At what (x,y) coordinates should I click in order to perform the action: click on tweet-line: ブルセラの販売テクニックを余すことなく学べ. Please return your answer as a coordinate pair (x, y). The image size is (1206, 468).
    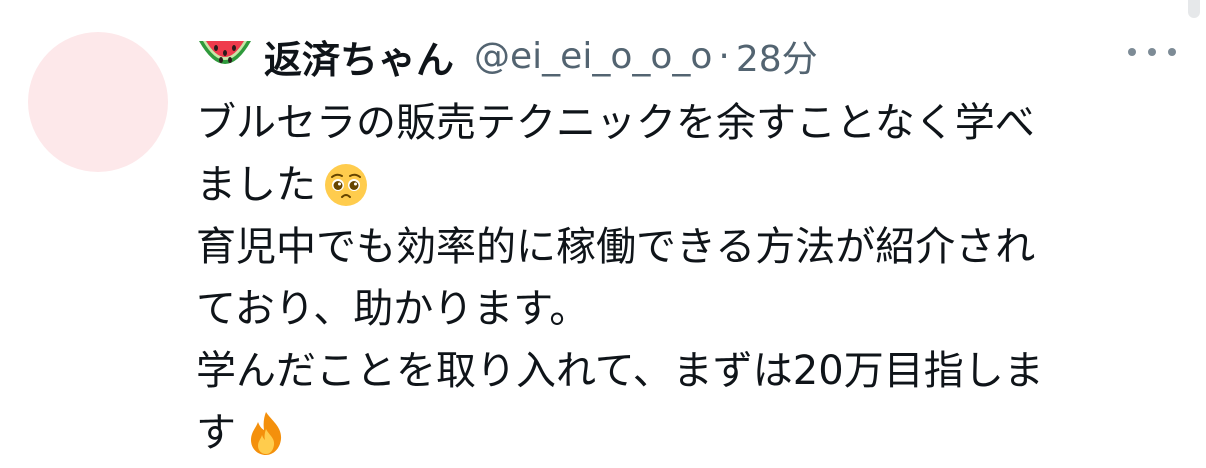
    Looking at the image, I should click on (615, 123).